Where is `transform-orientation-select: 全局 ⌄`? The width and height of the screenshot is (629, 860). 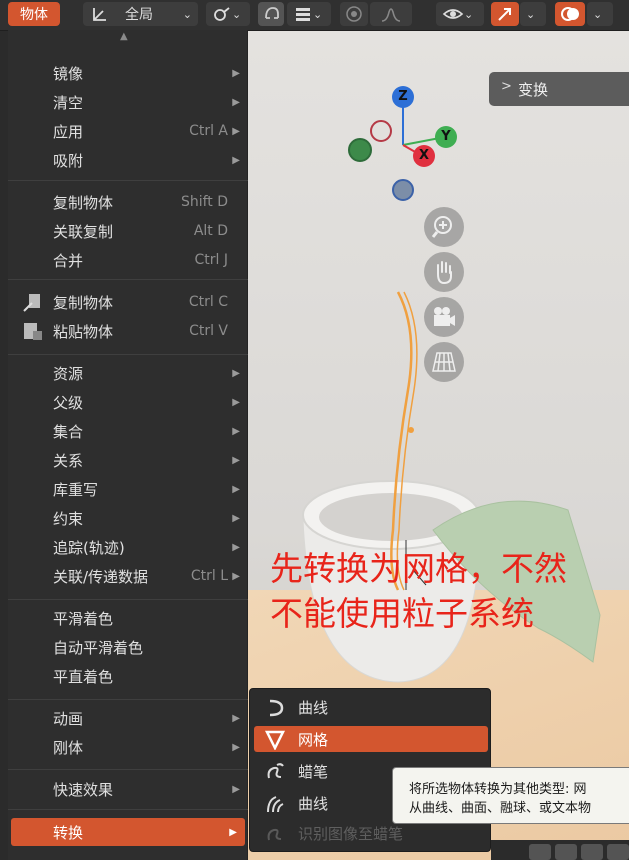
transform-orientation-select: 全局 ⌄ is located at coordinates (140, 14).